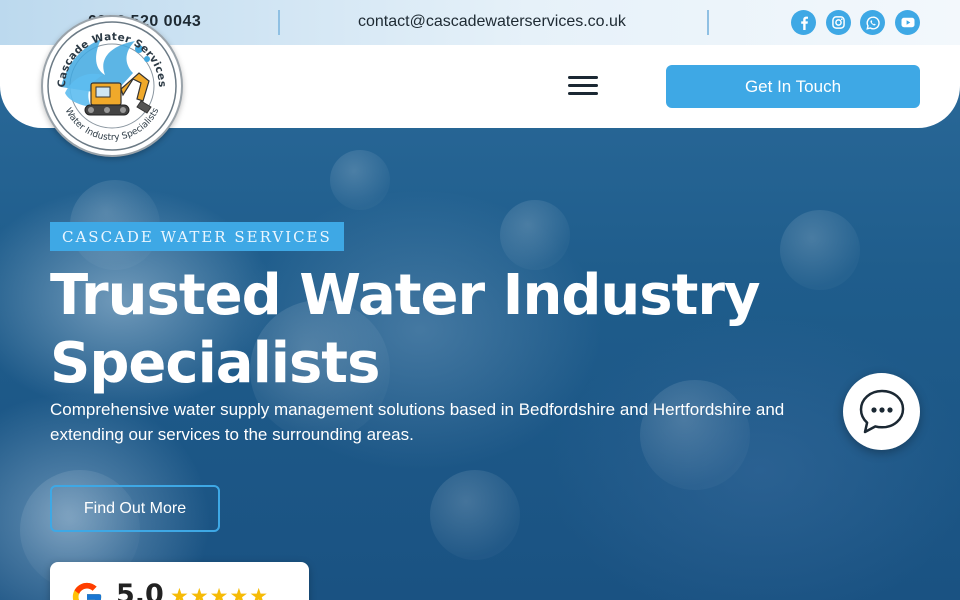 The height and width of the screenshot is (600, 960). I want to click on chat-widget-button, so click(881, 411).